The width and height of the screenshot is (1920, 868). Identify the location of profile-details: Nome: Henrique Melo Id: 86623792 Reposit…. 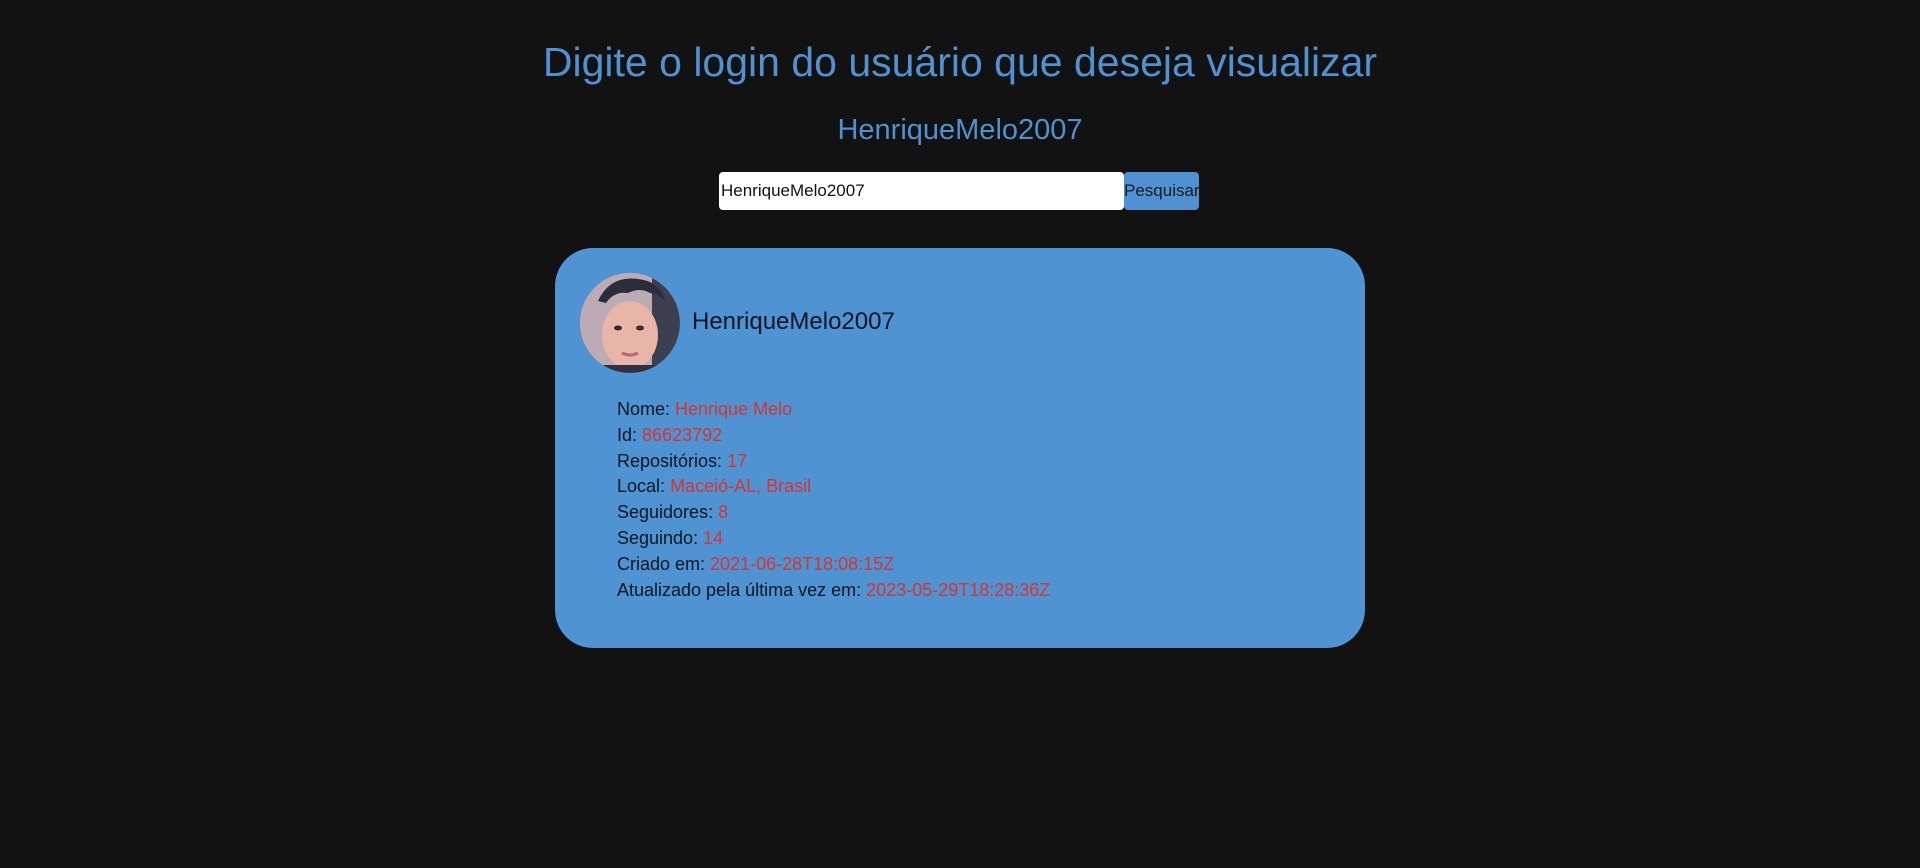
(833, 500).